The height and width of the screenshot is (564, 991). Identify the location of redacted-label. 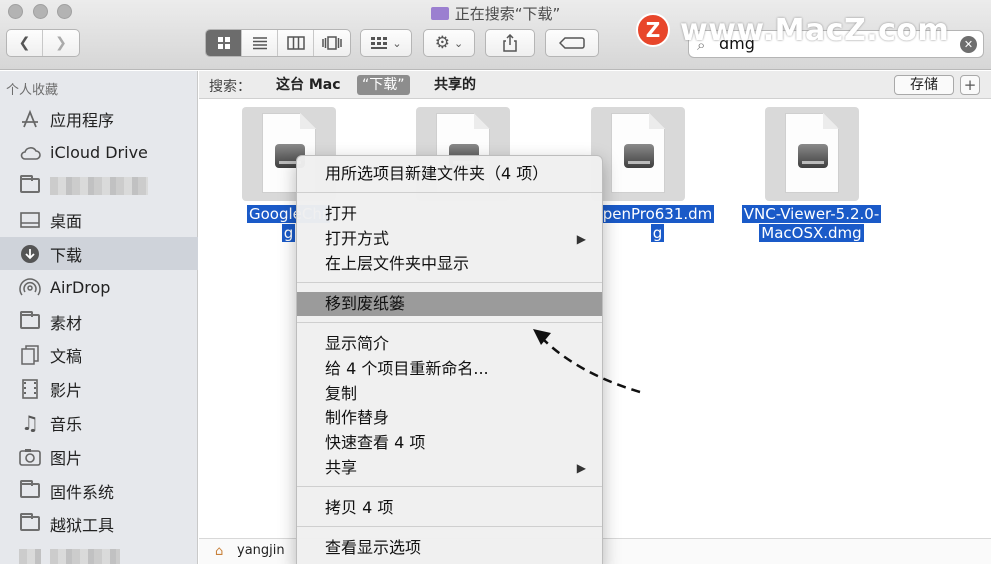
(99, 185).